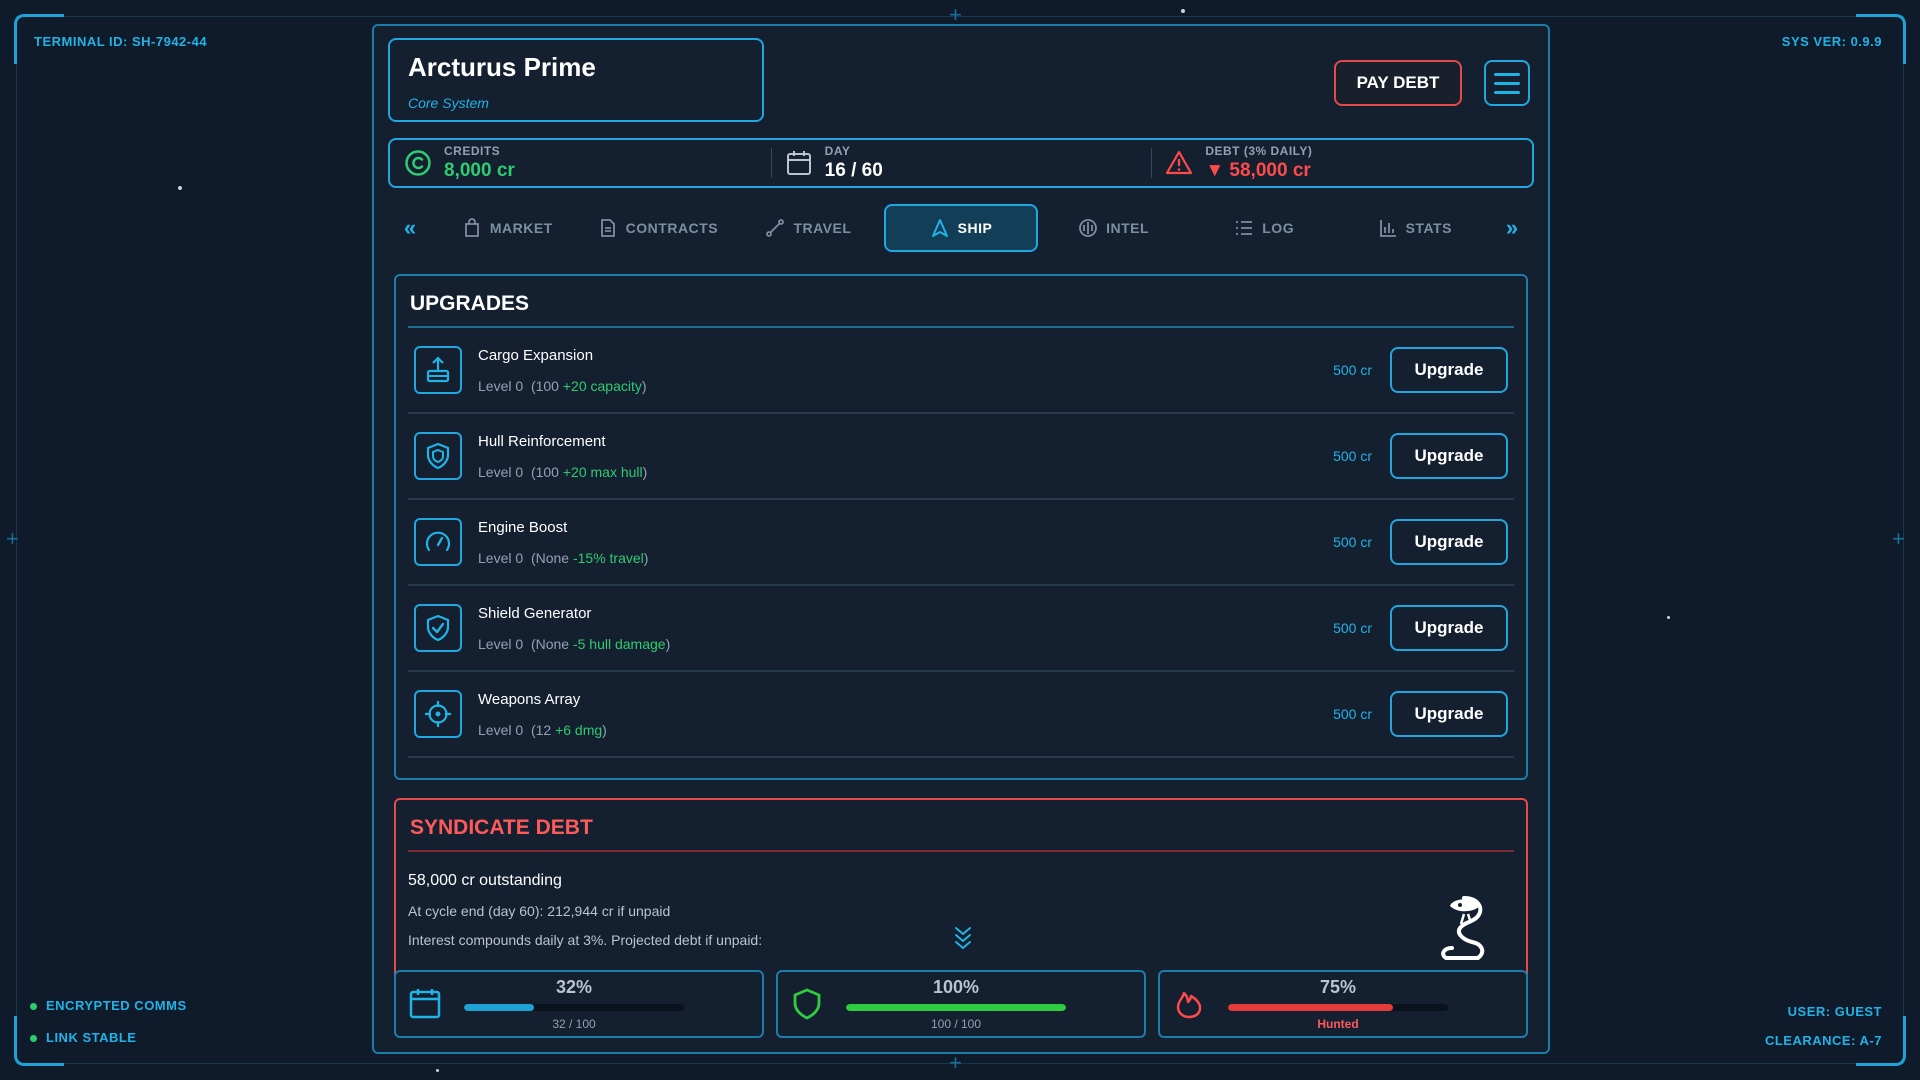  What do you see at coordinates (425, 1004) in the screenshot?
I see `cargo-hold-icon` at bounding box center [425, 1004].